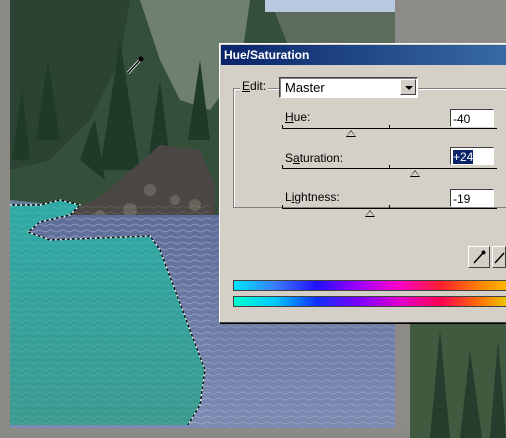  What do you see at coordinates (254, 86) in the screenshot?
I see `edit-label: Edit:` at bounding box center [254, 86].